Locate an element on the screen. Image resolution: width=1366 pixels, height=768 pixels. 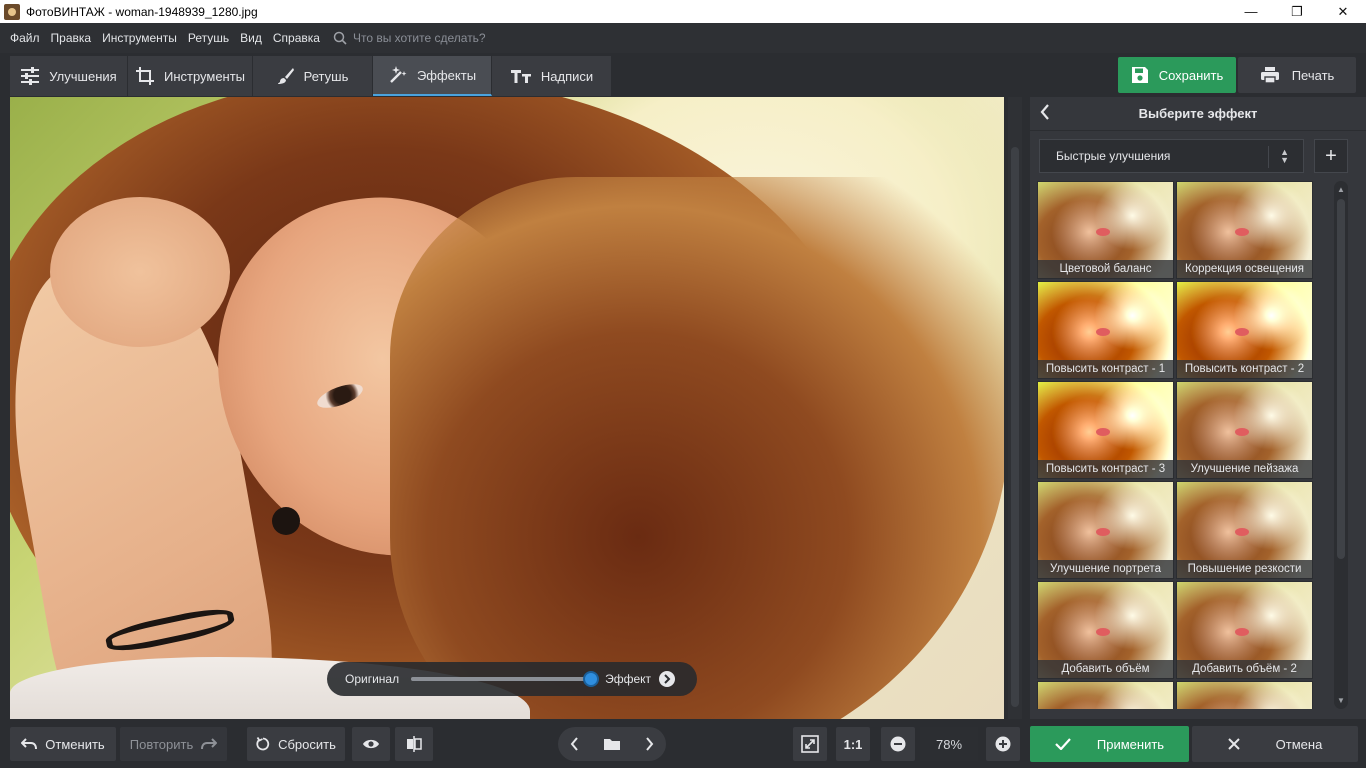
floppy-disk-icon is located at coordinates (1140, 75).